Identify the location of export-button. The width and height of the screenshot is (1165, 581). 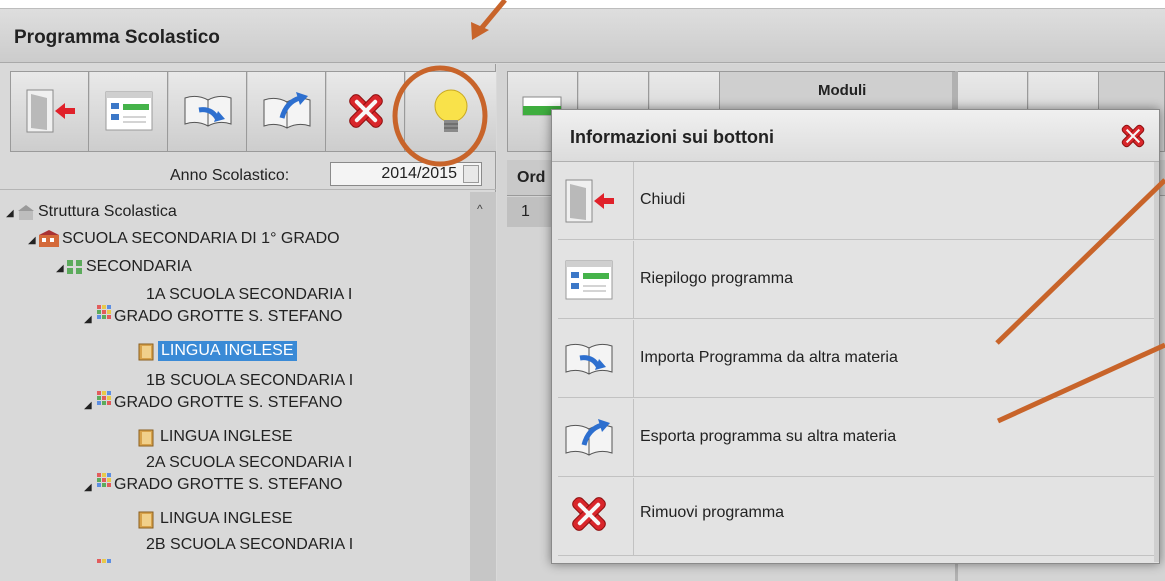
(287, 111).